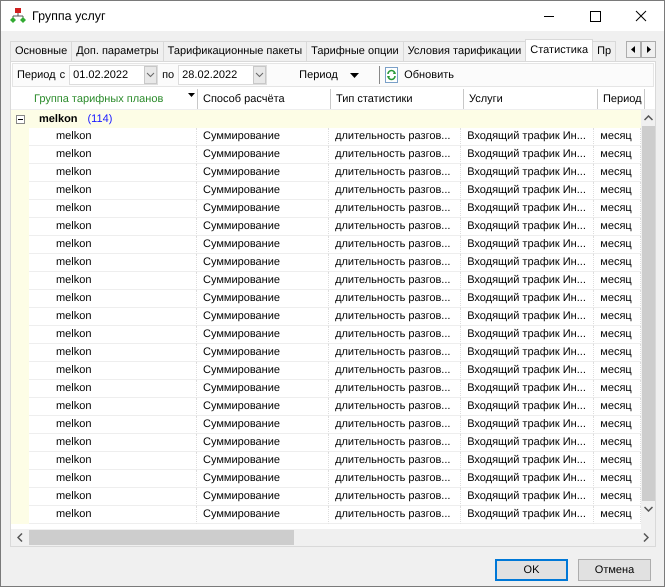 The width and height of the screenshot is (665, 587). Describe the element at coordinates (41, 51) in the screenshot. I see `tab: Основные` at that location.